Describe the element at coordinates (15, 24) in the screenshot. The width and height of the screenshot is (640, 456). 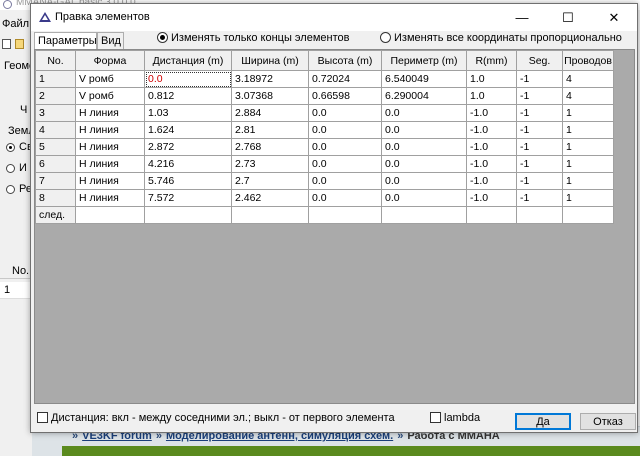
I see `menu-file: Файл` at that location.